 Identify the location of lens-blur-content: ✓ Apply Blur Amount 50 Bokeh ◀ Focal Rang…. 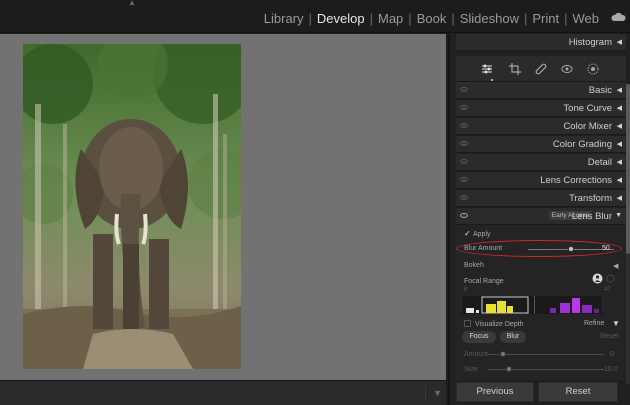
(541, 302).